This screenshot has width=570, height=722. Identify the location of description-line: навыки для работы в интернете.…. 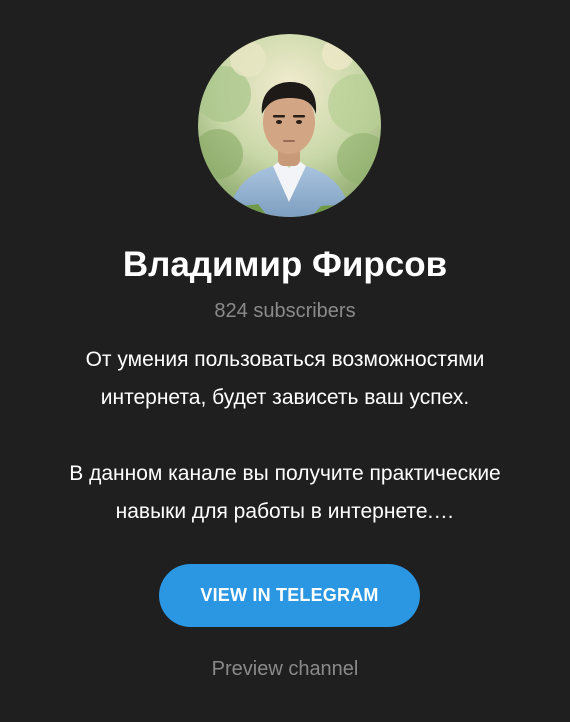
(285, 511).